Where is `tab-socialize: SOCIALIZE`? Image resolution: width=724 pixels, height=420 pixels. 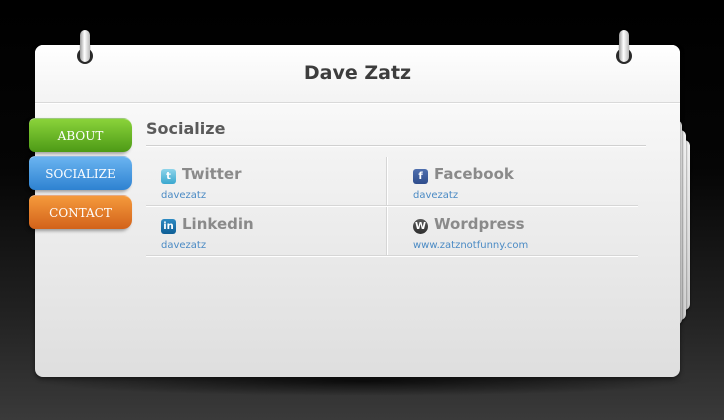
tab-socialize: SOCIALIZE is located at coordinates (80, 173).